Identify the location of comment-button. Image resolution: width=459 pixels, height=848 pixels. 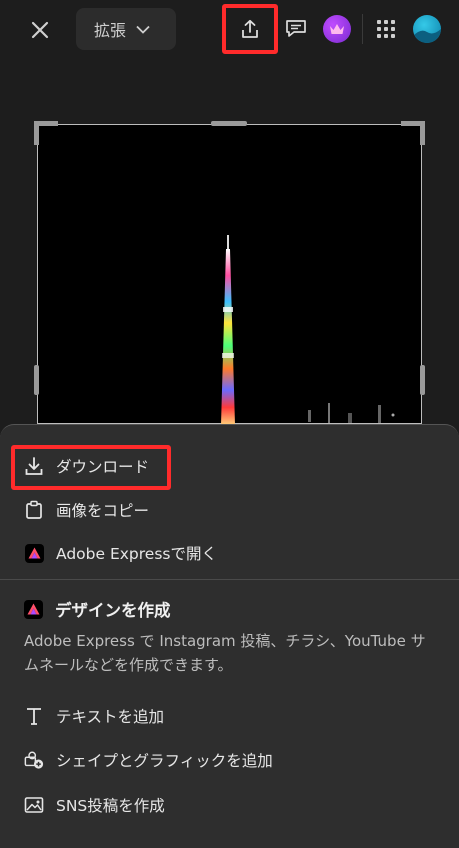
(296, 29).